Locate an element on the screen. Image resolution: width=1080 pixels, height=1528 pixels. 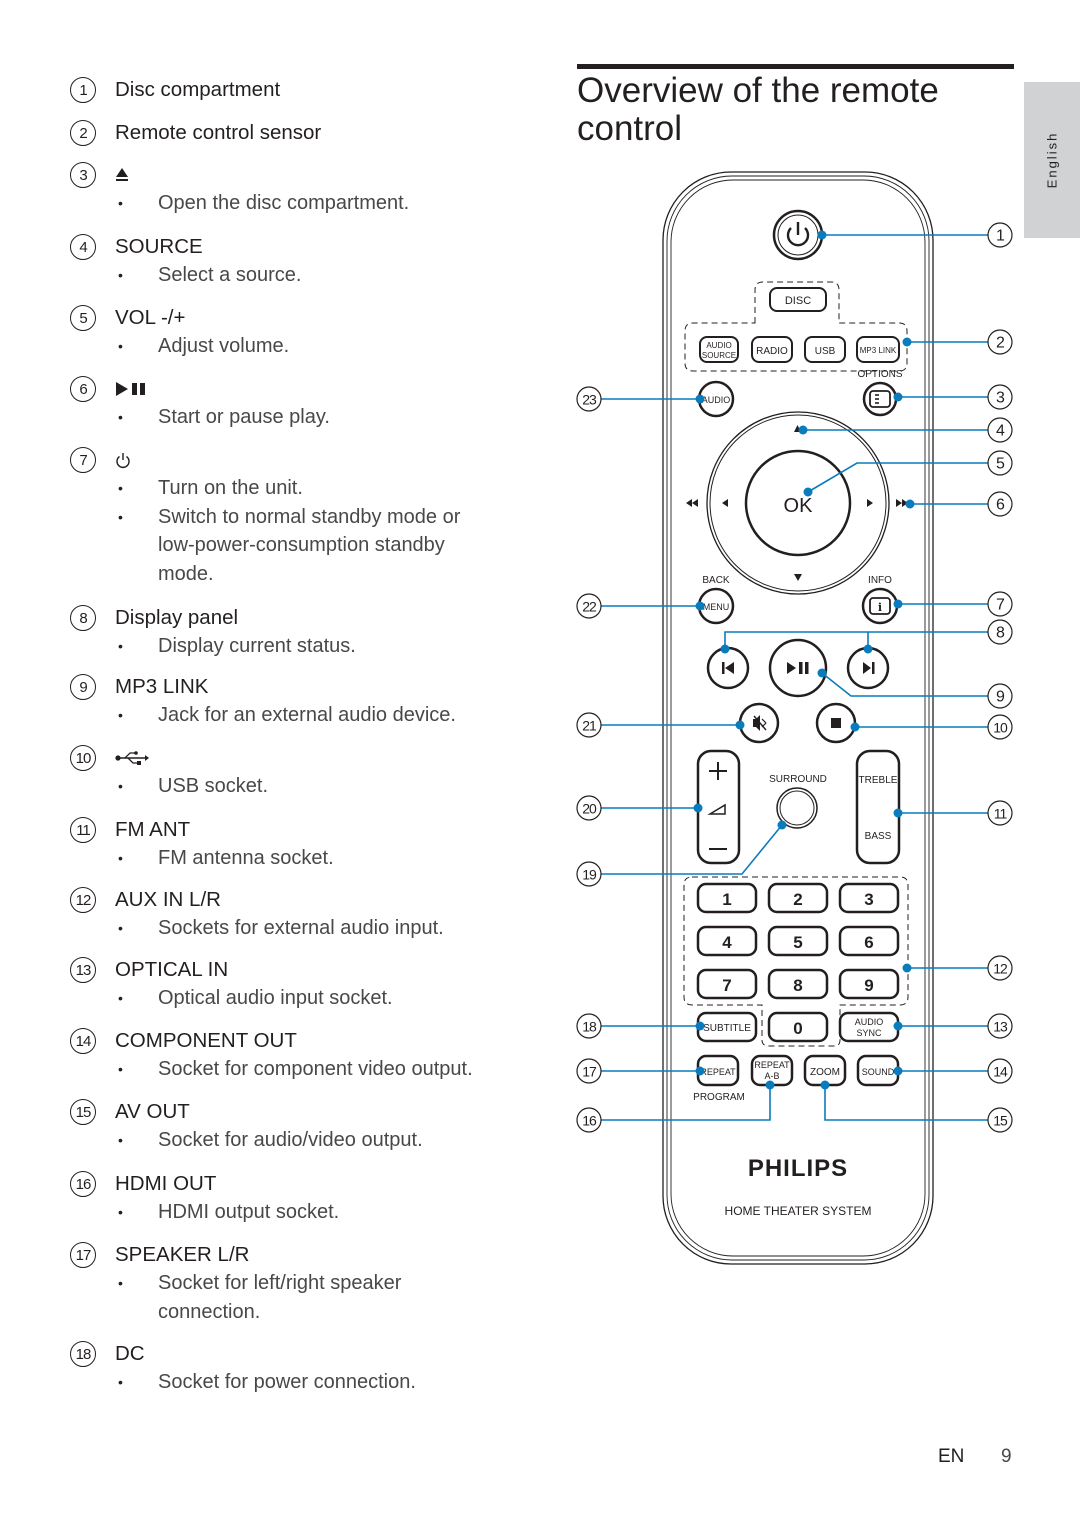
item-bullet: • Display current status. is located at coordinates (290, 646).